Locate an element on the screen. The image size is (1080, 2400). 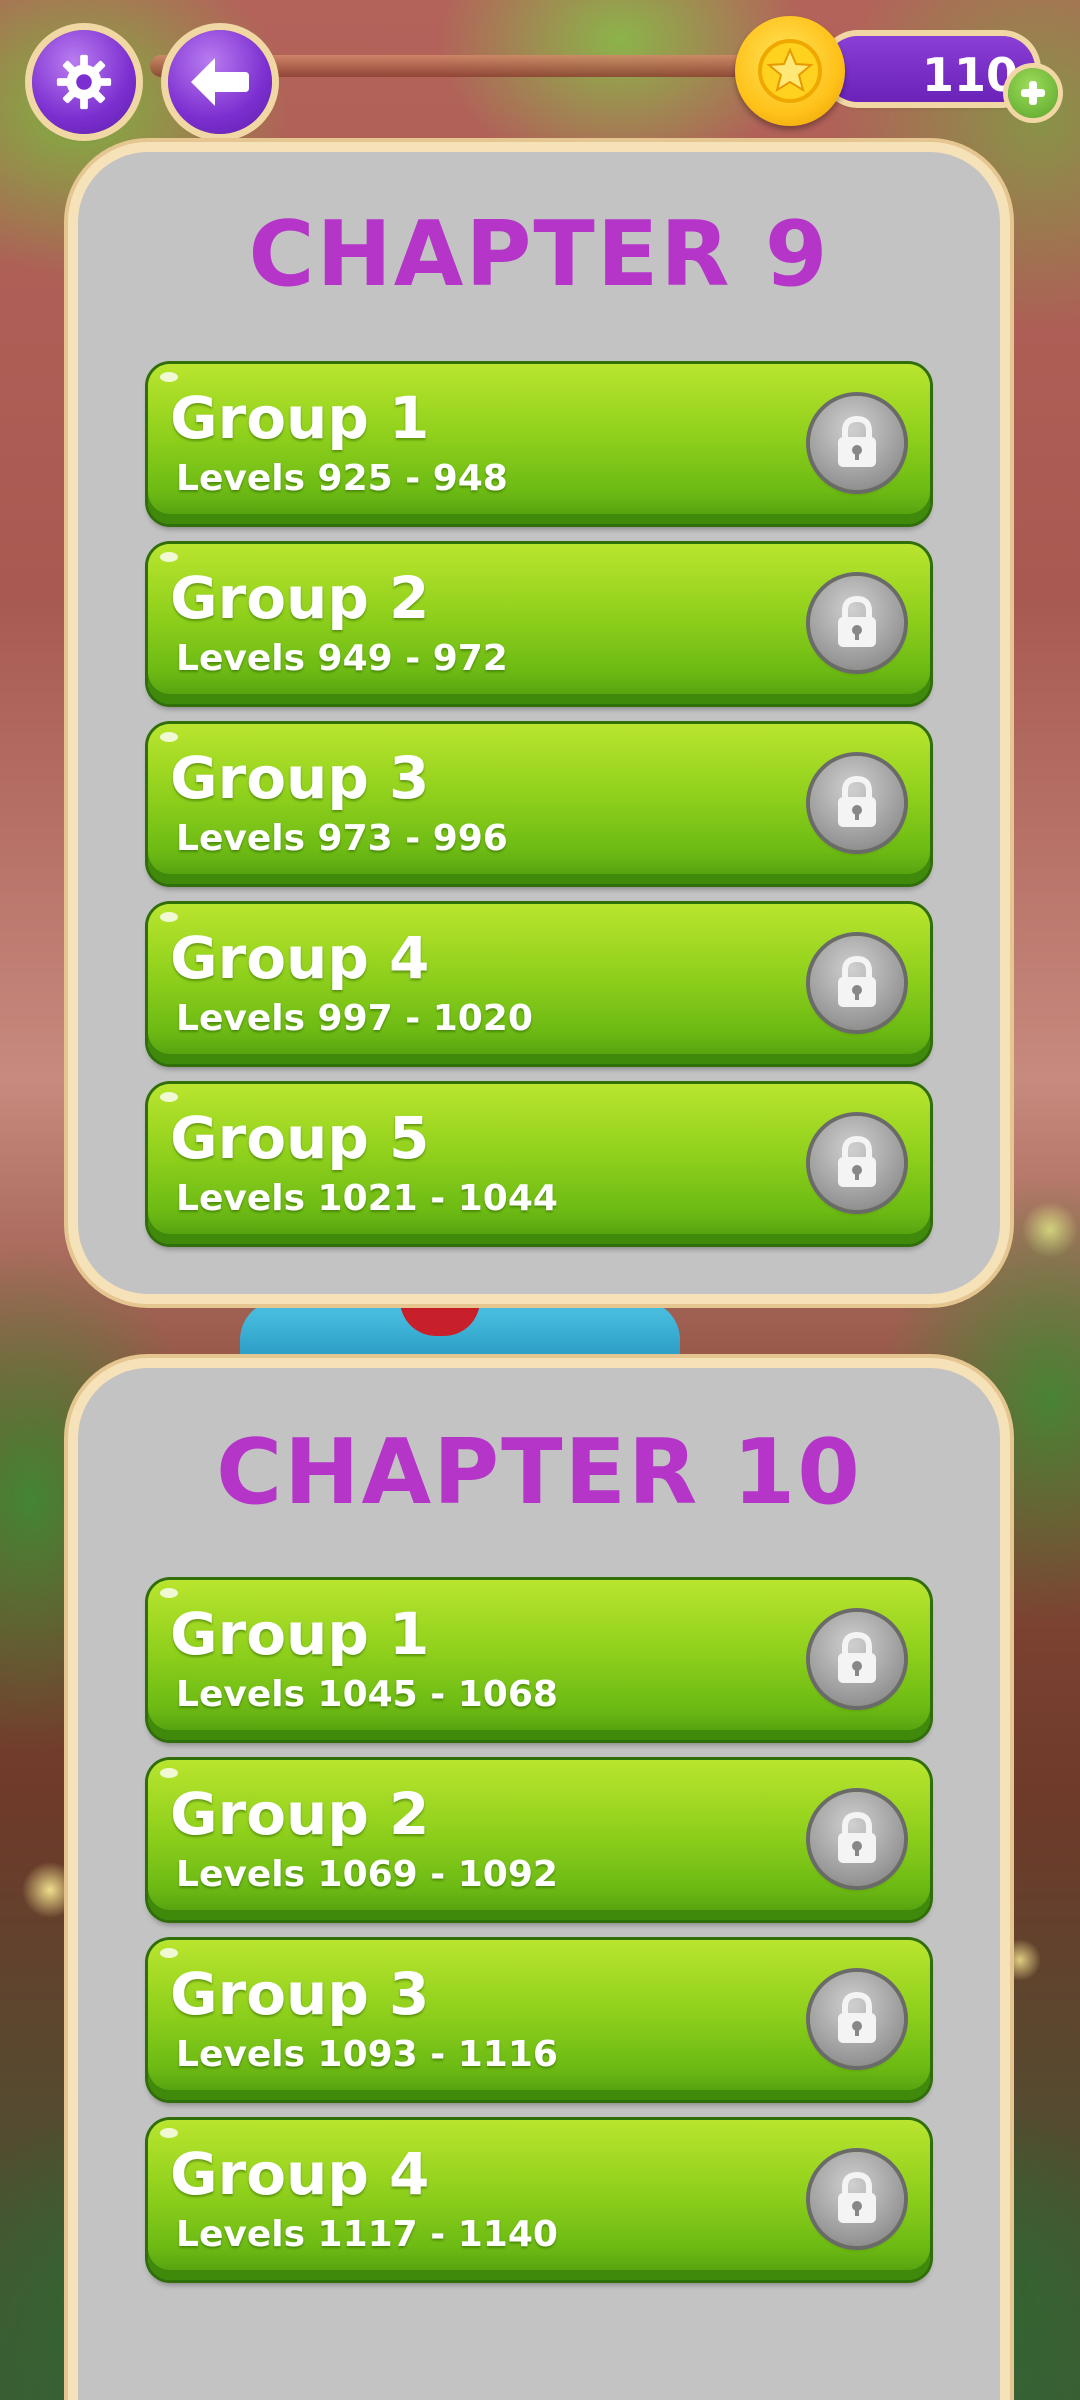
group-button: Group 4 Levels 997 - 1020 is located at coordinates (539, 984).